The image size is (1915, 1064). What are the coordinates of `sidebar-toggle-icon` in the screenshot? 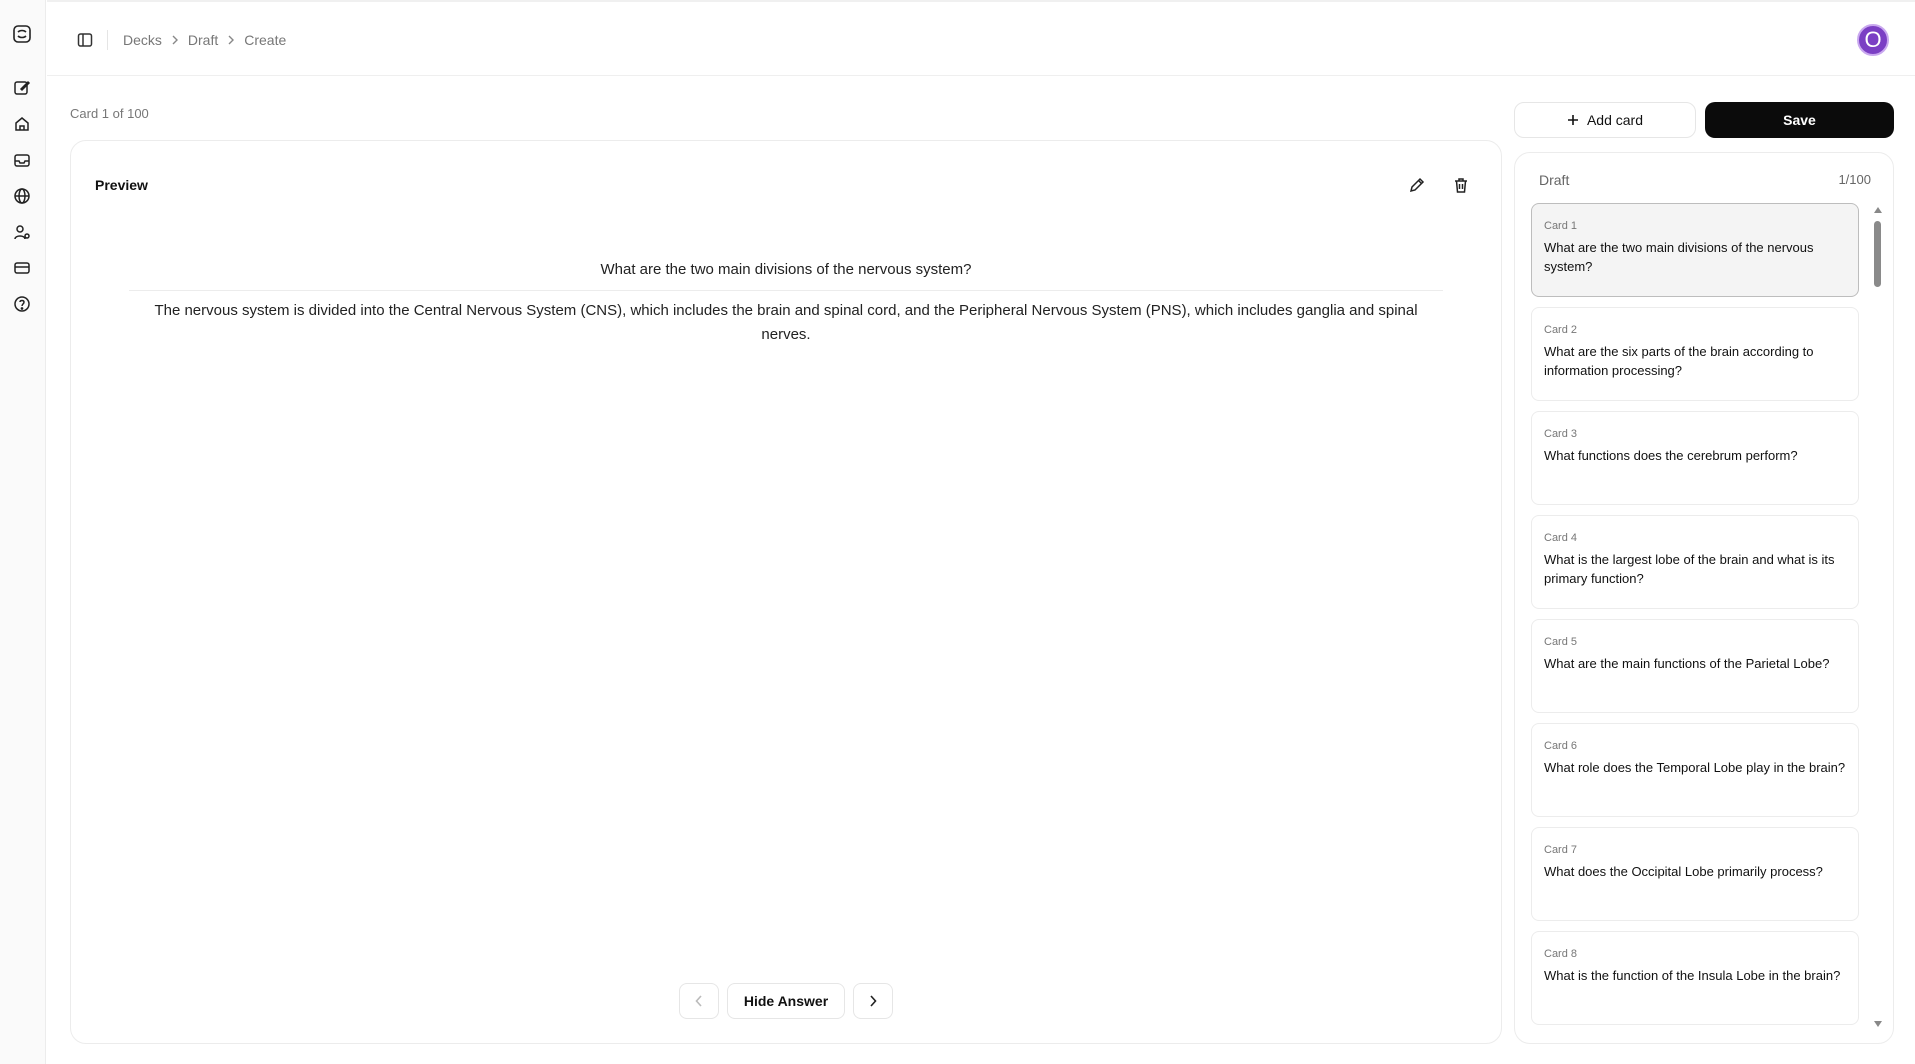 It's located at (85, 40).